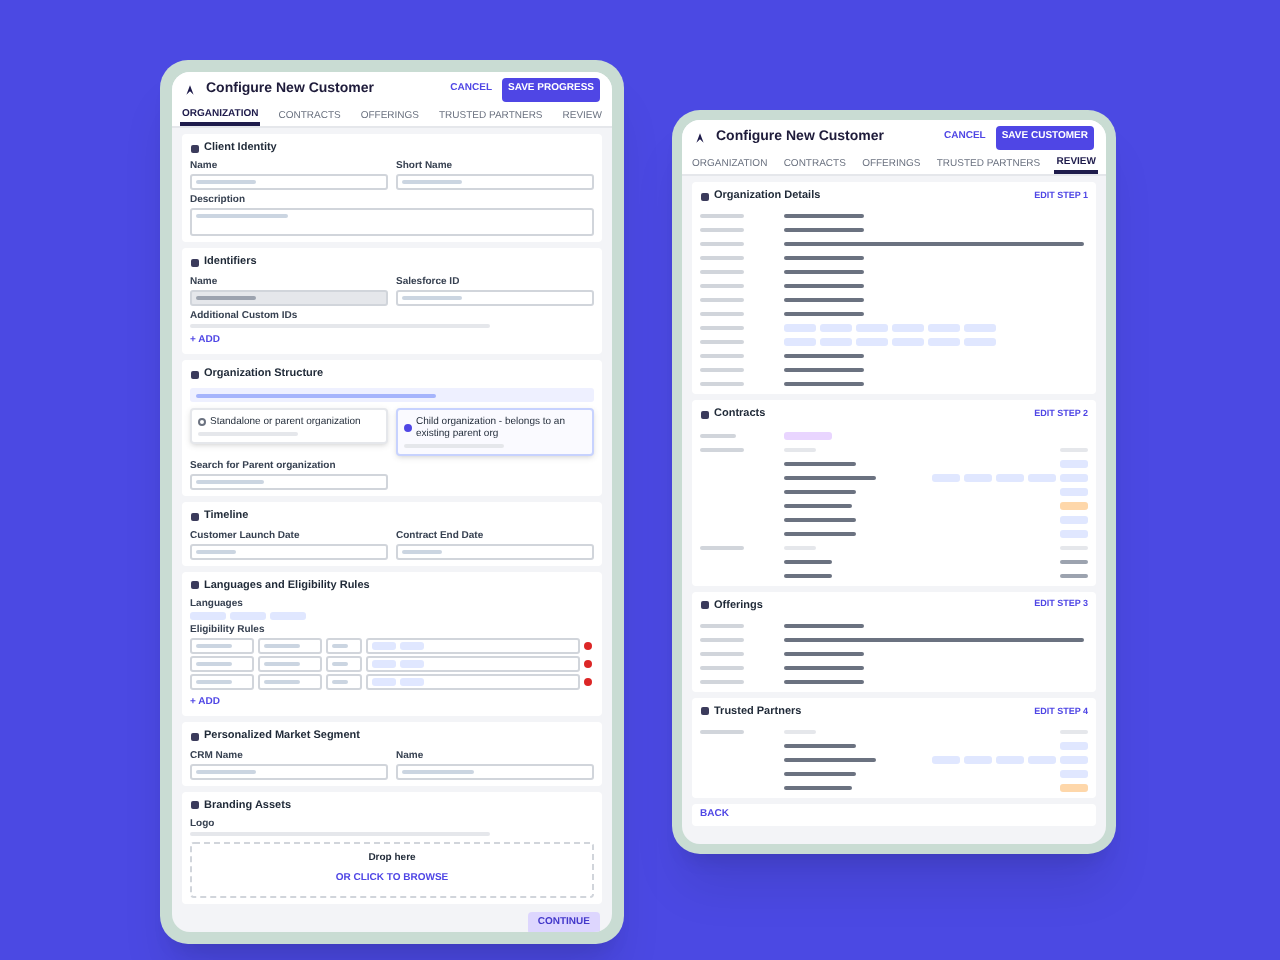  What do you see at coordinates (289, 482) in the screenshot?
I see `search-field` at bounding box center [289, 482].